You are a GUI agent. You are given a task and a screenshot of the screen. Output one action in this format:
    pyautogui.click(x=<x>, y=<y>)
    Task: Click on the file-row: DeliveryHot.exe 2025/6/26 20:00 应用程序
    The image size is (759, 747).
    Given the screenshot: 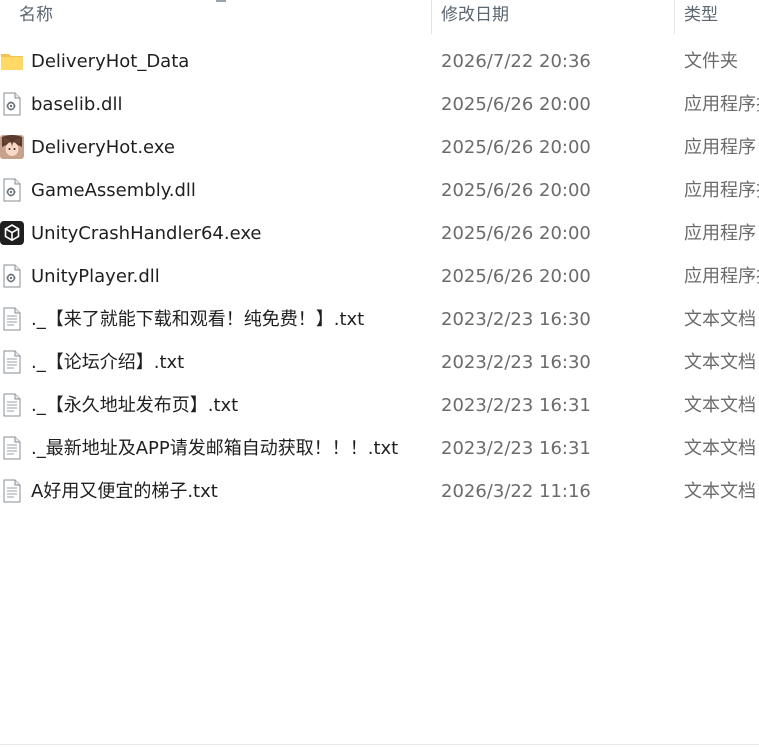 What is the action you would take?
    pyautogui.click(x=379, y=147)
    